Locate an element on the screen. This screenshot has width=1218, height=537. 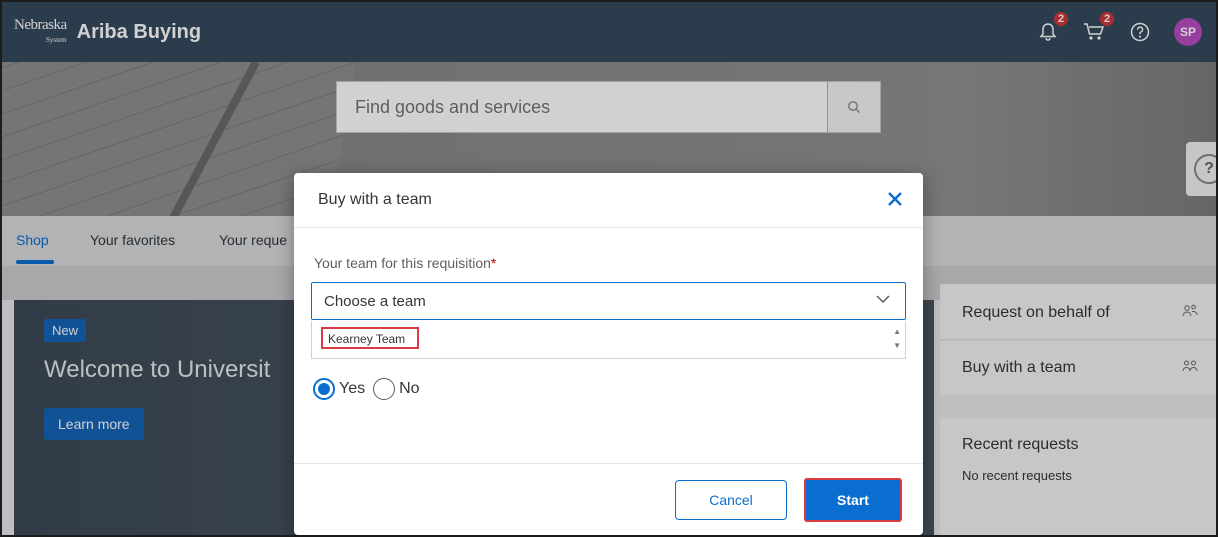
radio-no: No is located at coordinates (396, 389).